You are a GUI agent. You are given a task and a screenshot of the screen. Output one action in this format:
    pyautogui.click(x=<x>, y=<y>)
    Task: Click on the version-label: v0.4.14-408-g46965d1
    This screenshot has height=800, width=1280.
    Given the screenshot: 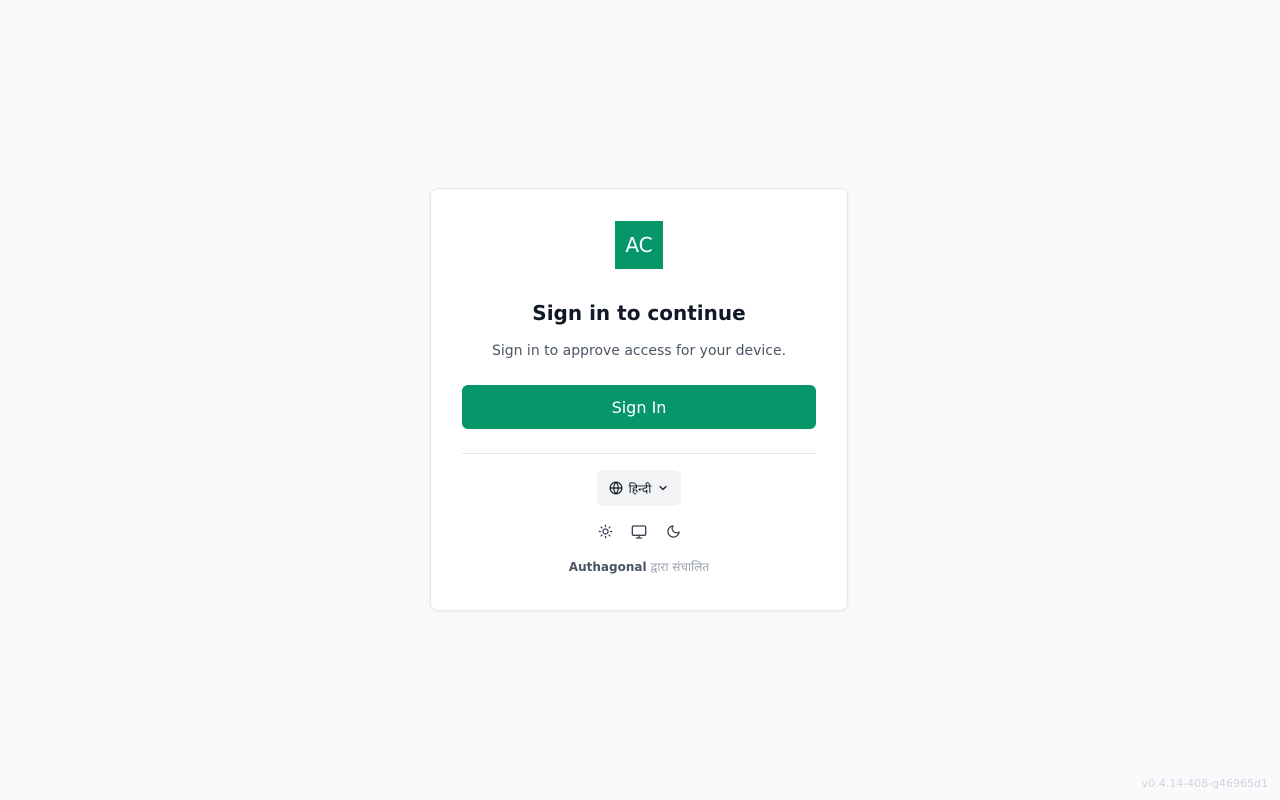 What is the action you would take?
    pyautogui.click(x=1204, y=783)
    